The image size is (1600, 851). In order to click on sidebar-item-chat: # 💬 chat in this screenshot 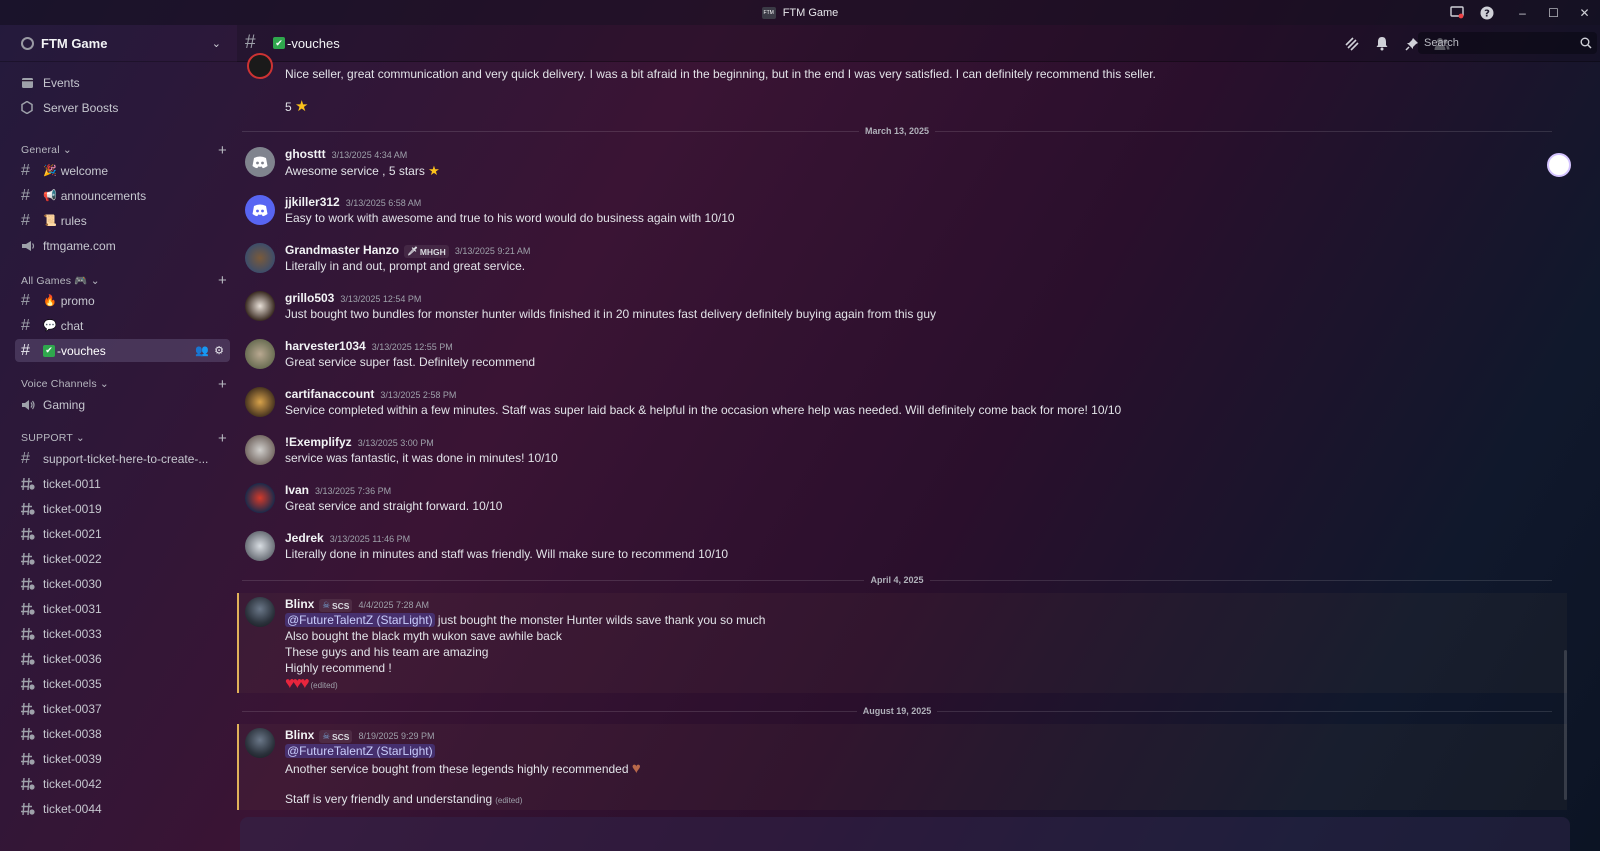, I will do `click(122, 325)`.